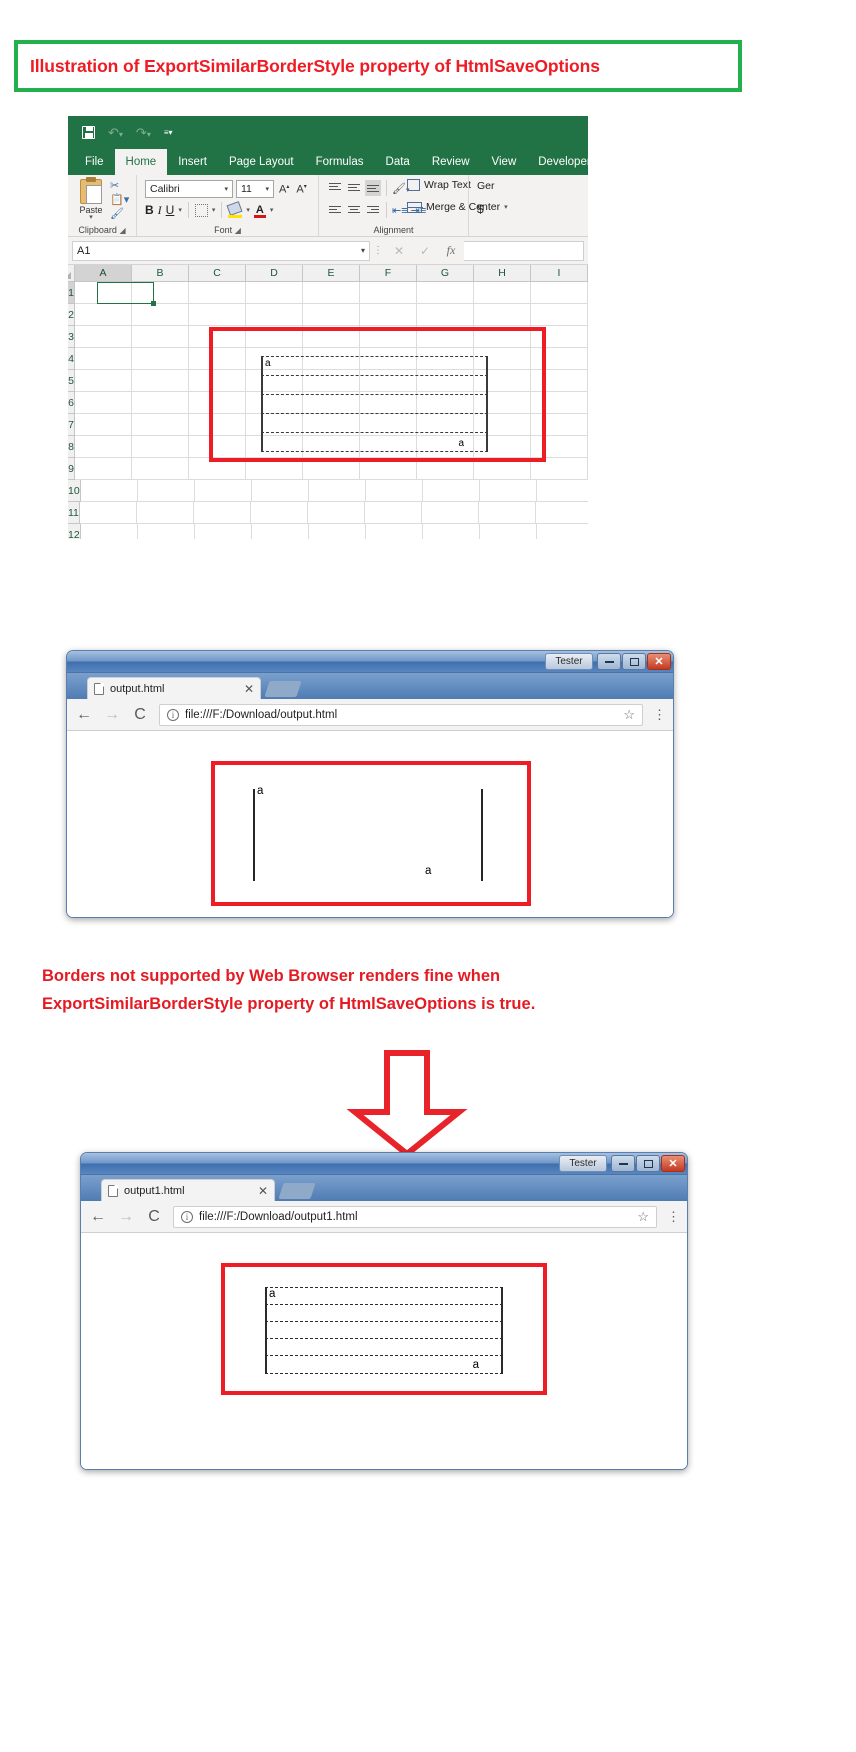  Describe the element at coordinates (71, 315) in the screenshot. I see `row-header-2: 2` at that location.